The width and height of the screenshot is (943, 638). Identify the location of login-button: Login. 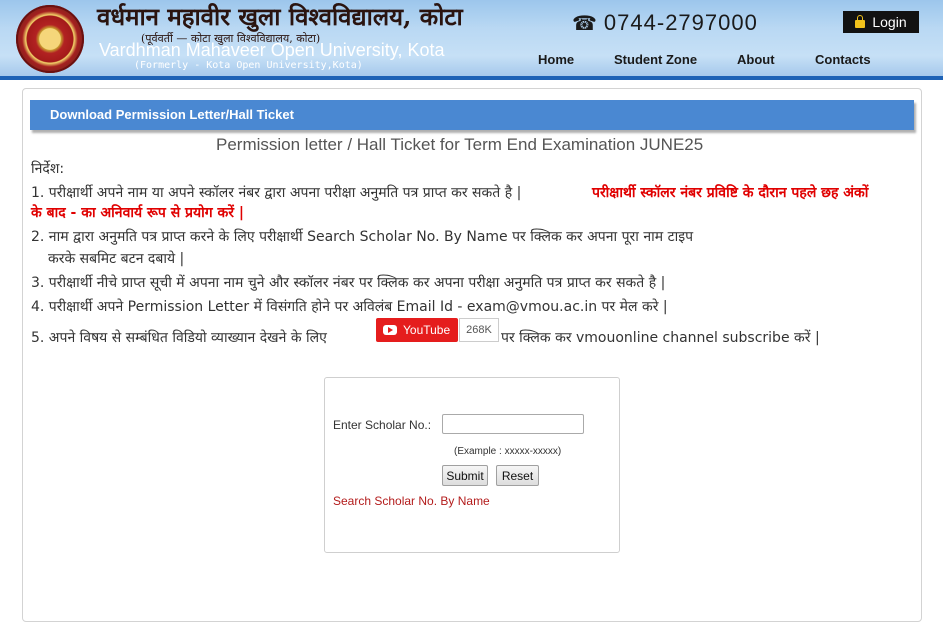
(881, 22).